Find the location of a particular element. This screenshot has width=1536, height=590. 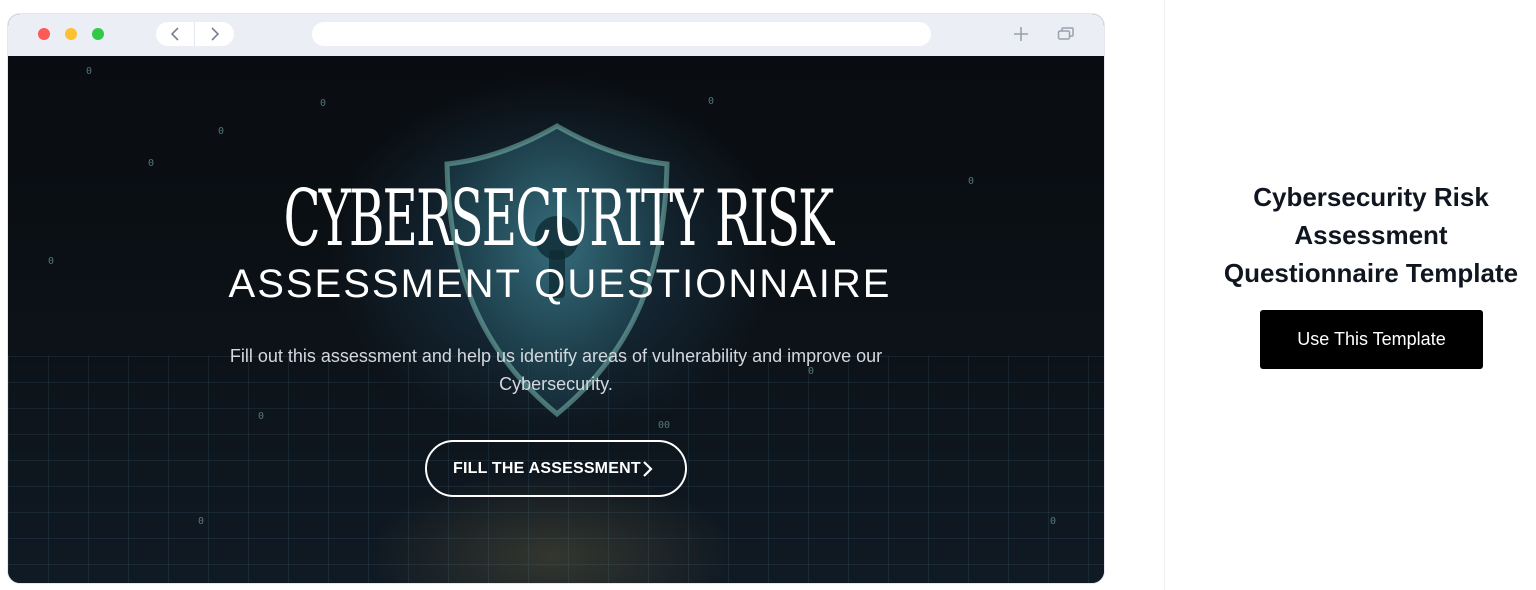

nav-buttons is located at coordinates (195, 34).